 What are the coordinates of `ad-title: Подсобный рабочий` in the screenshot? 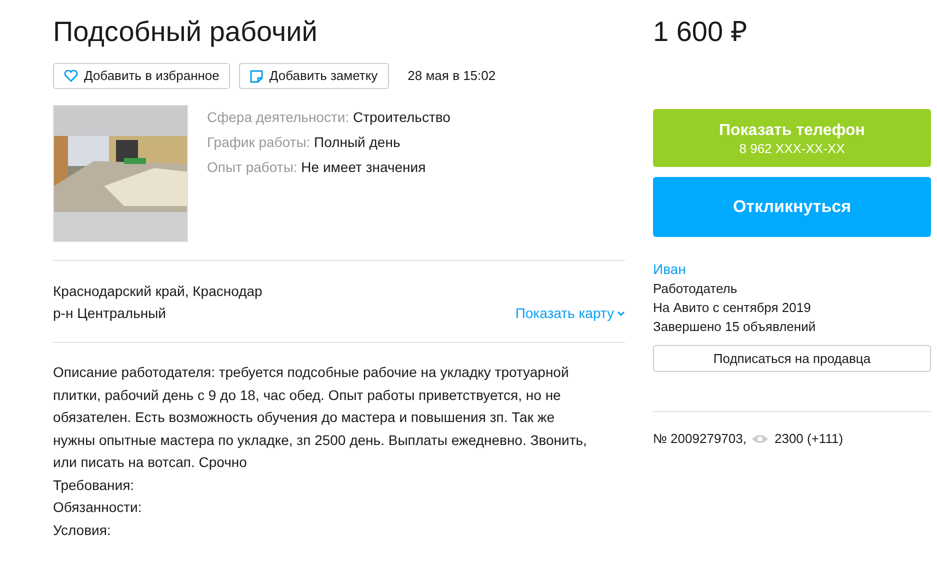 It's located at (185, 32).